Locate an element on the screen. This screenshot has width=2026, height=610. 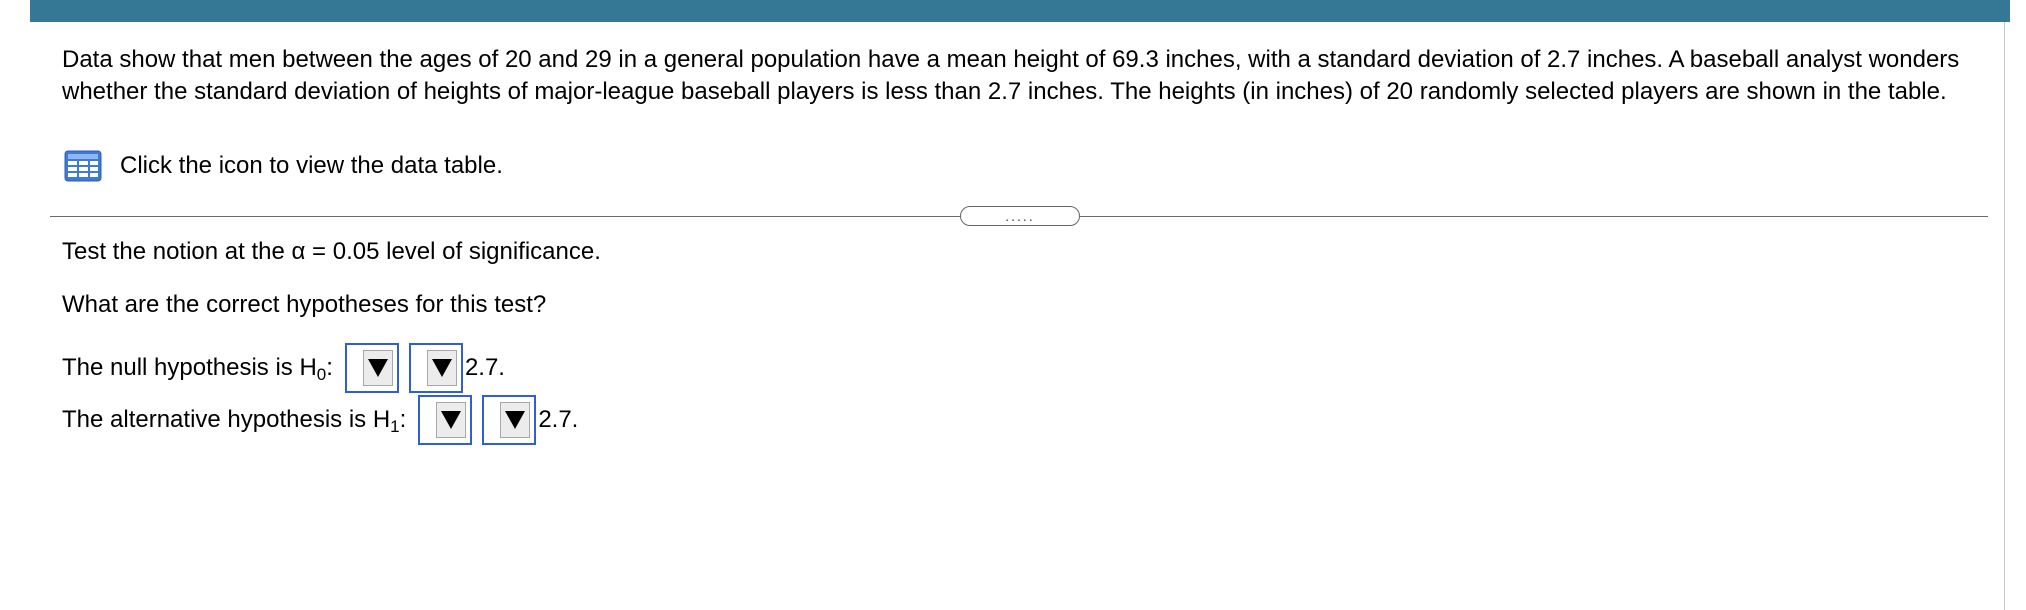
vertical-scrollbar is located at coordinates (2015, 316).